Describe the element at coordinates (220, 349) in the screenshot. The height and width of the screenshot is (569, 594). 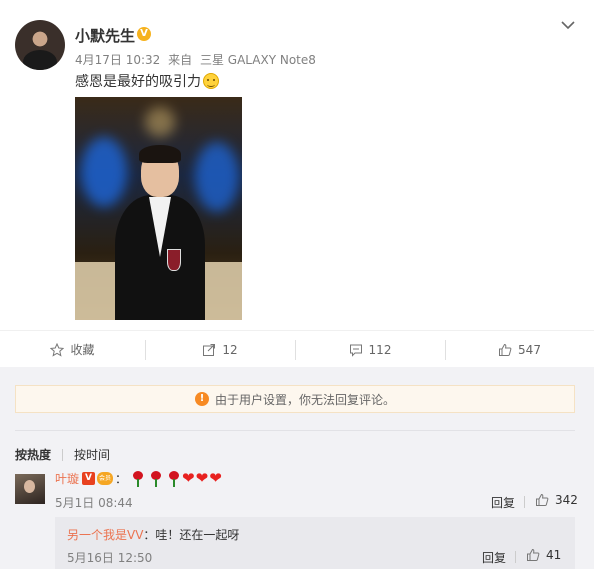
I see `repost-button: 12` at that location.